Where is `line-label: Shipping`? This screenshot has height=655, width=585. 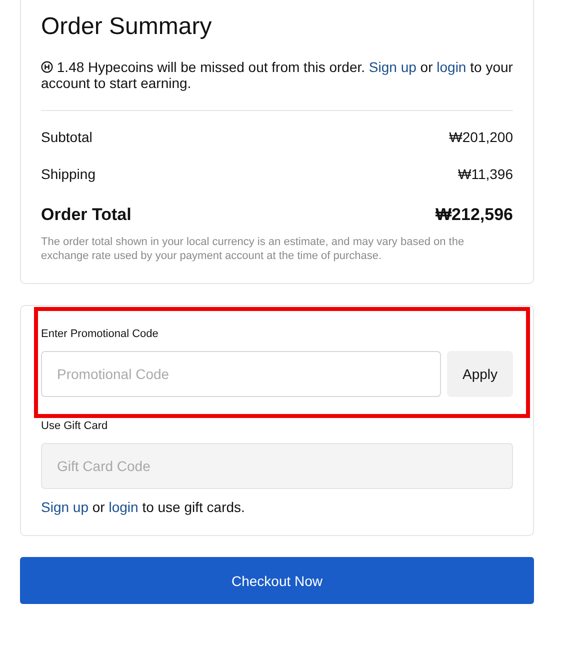
line-label: Shipping is located at coordinates (68, 174).